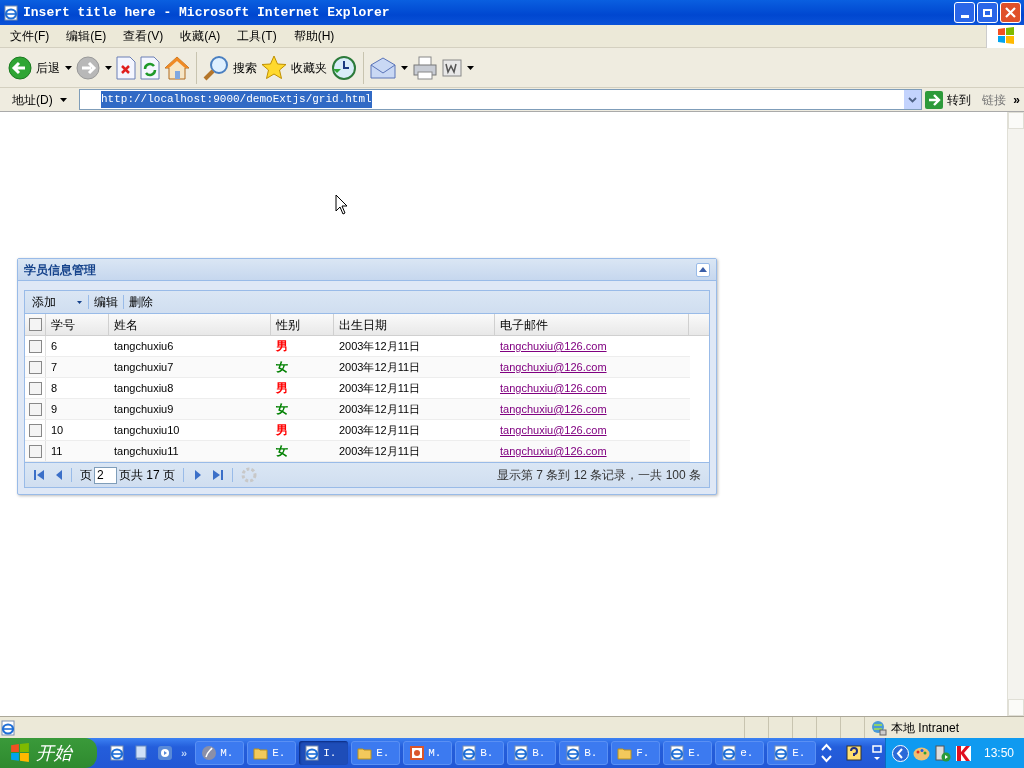 The width and height of the screenshot is (1024, 768). I want to click on table-cell-text: tangchuxiu6, so click(144, 346).